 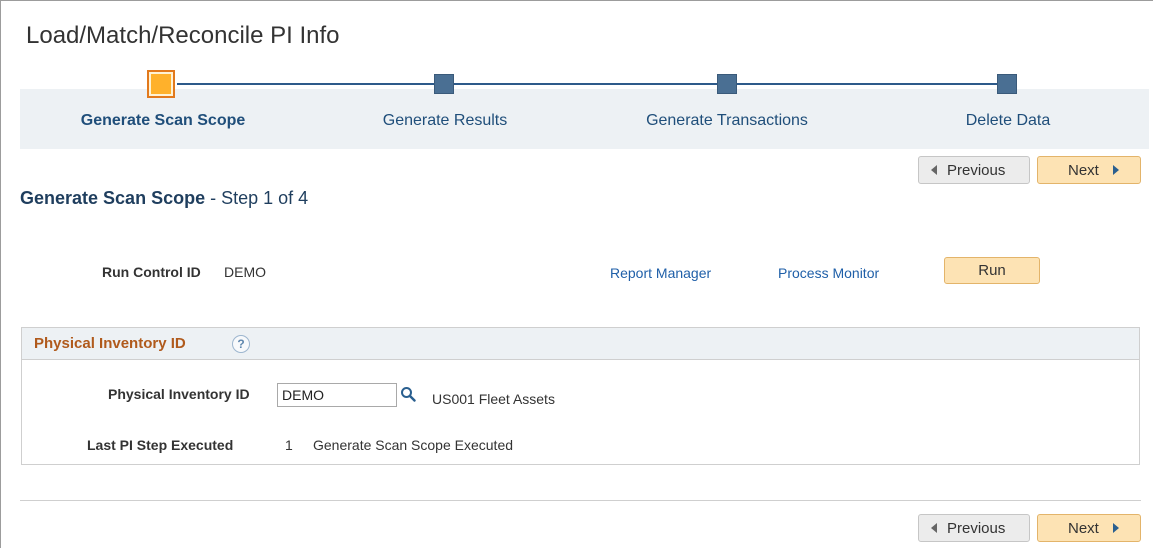 I want to click on section-divider, so click(x=580, y=500).